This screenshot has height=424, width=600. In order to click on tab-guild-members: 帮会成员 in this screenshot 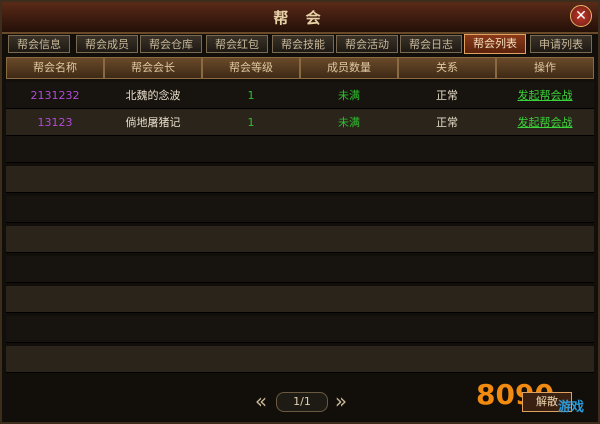, I will do `click(107, 44)`.